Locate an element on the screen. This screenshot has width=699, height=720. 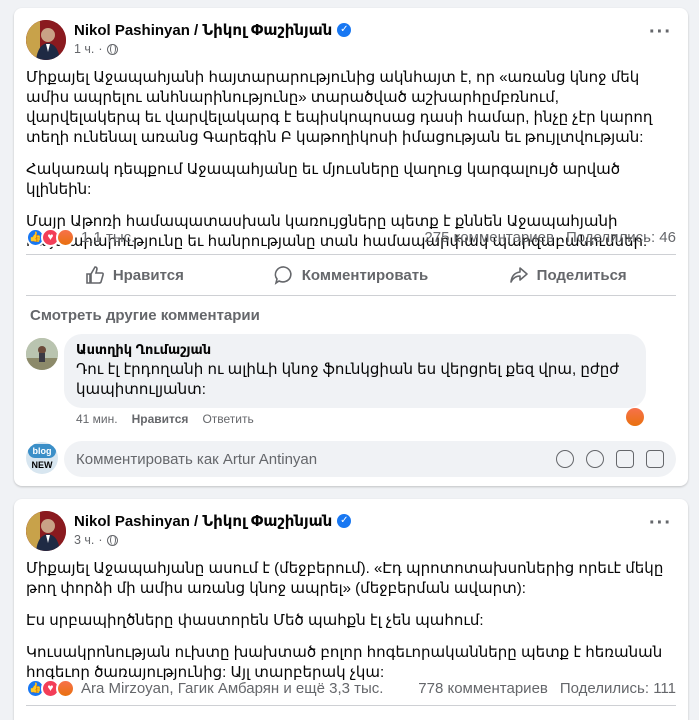
comment-input: Комментировать как Artur Antinyan is located at coordinates (370, 459).